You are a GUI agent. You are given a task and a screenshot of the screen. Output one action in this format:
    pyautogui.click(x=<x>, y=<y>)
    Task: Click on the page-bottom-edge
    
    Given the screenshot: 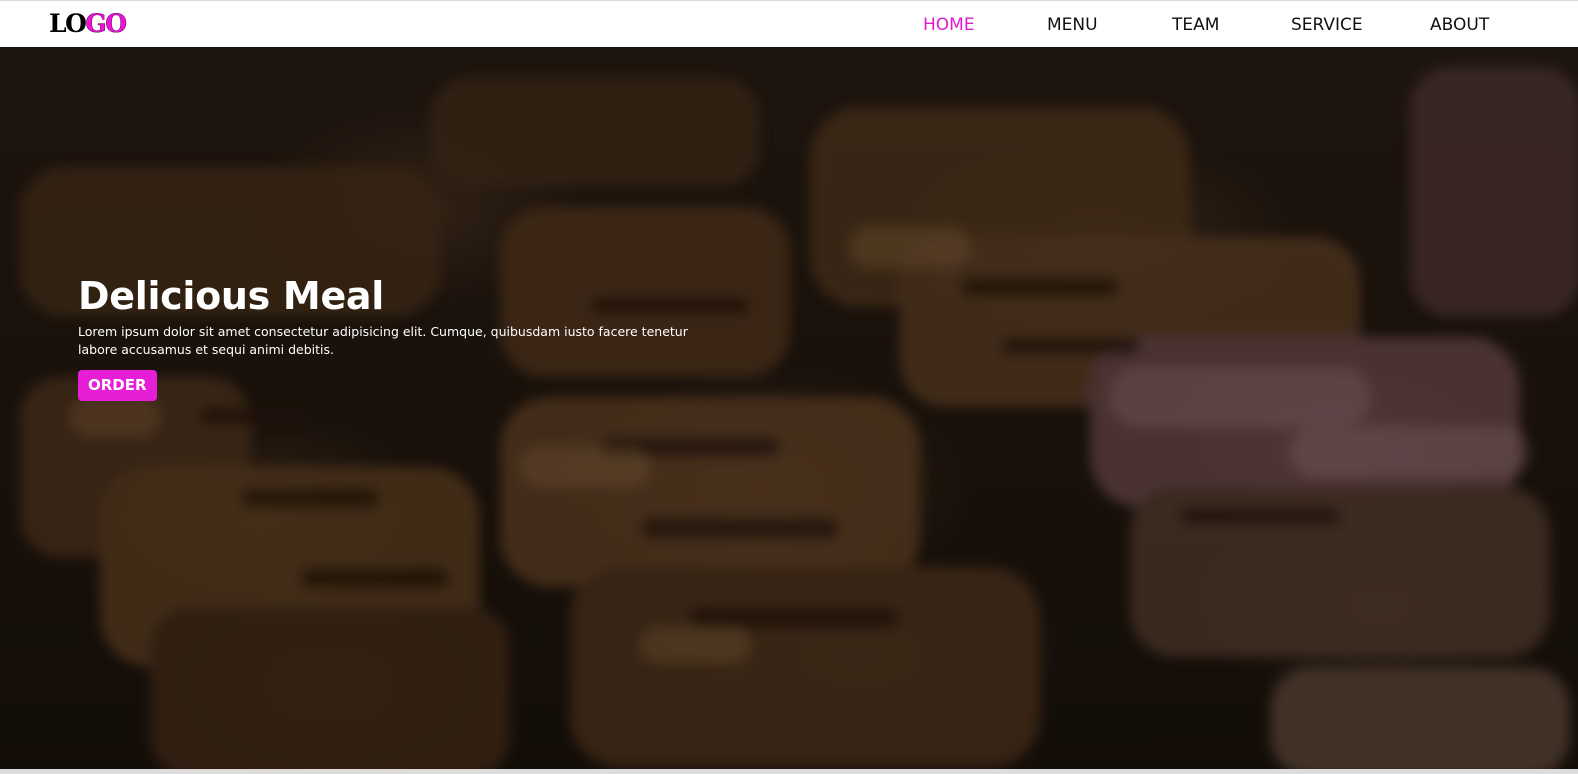 What is the action you would take?
    pyautogui.click(x=789, y=771)
    